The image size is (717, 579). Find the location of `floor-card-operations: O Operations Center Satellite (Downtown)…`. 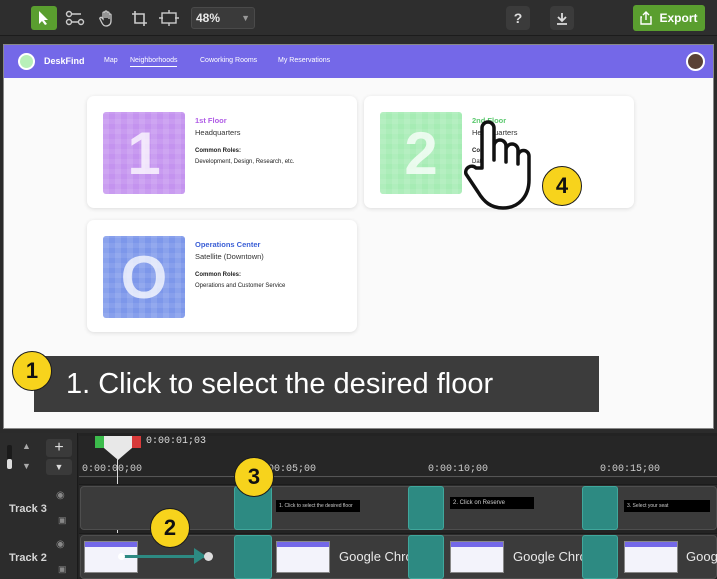

floor-card-operations: O Operations Center Satellite (Downtown)… is located at coordinates (222, 276).